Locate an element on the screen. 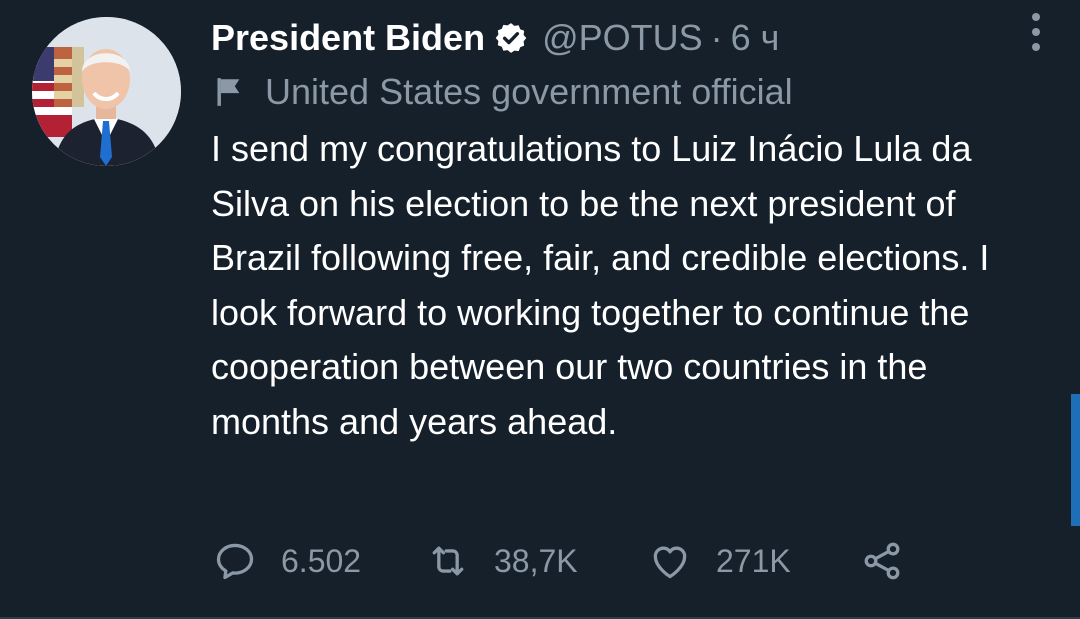  reply-icon is located at coordinates (235, 561).